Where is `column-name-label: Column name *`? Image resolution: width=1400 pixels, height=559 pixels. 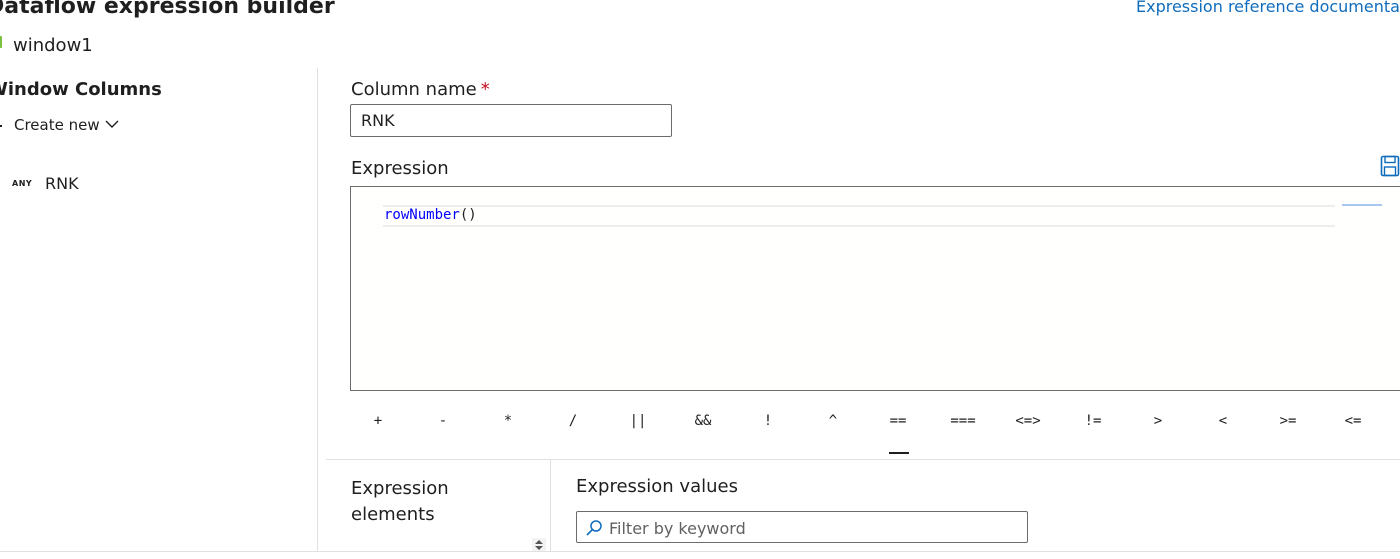 column-name-label: Column name * is located at coordinates (420, 89).